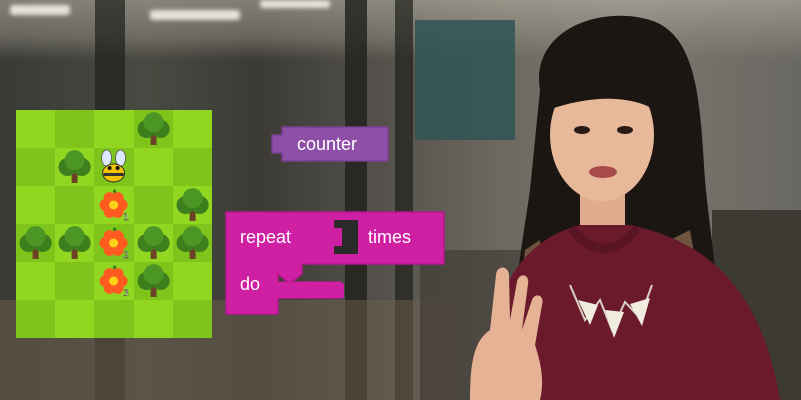 The image size is (801, 400). Describe the element at coordinates (337, 263) in the screenshot. I see `repeat-loop-block: repeat times do` at that location.